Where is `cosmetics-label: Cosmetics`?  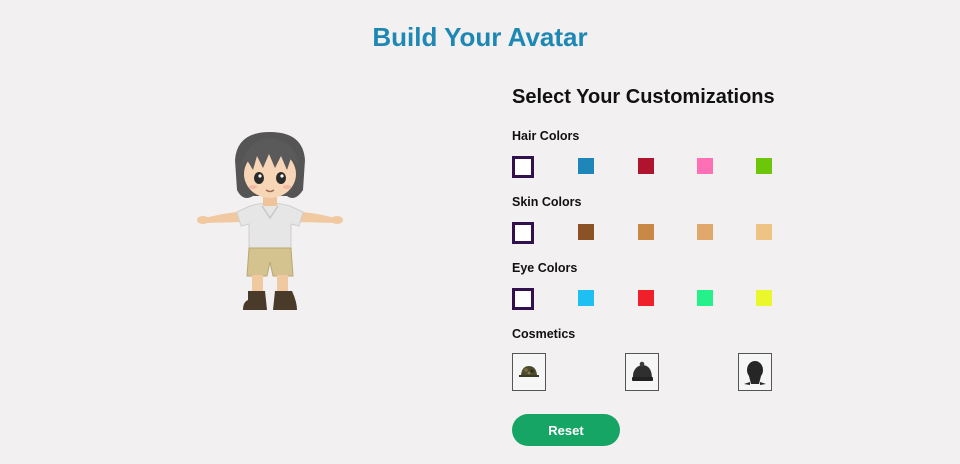
cosmetics-label: Cosmetics is located at coordinates (544, 334).